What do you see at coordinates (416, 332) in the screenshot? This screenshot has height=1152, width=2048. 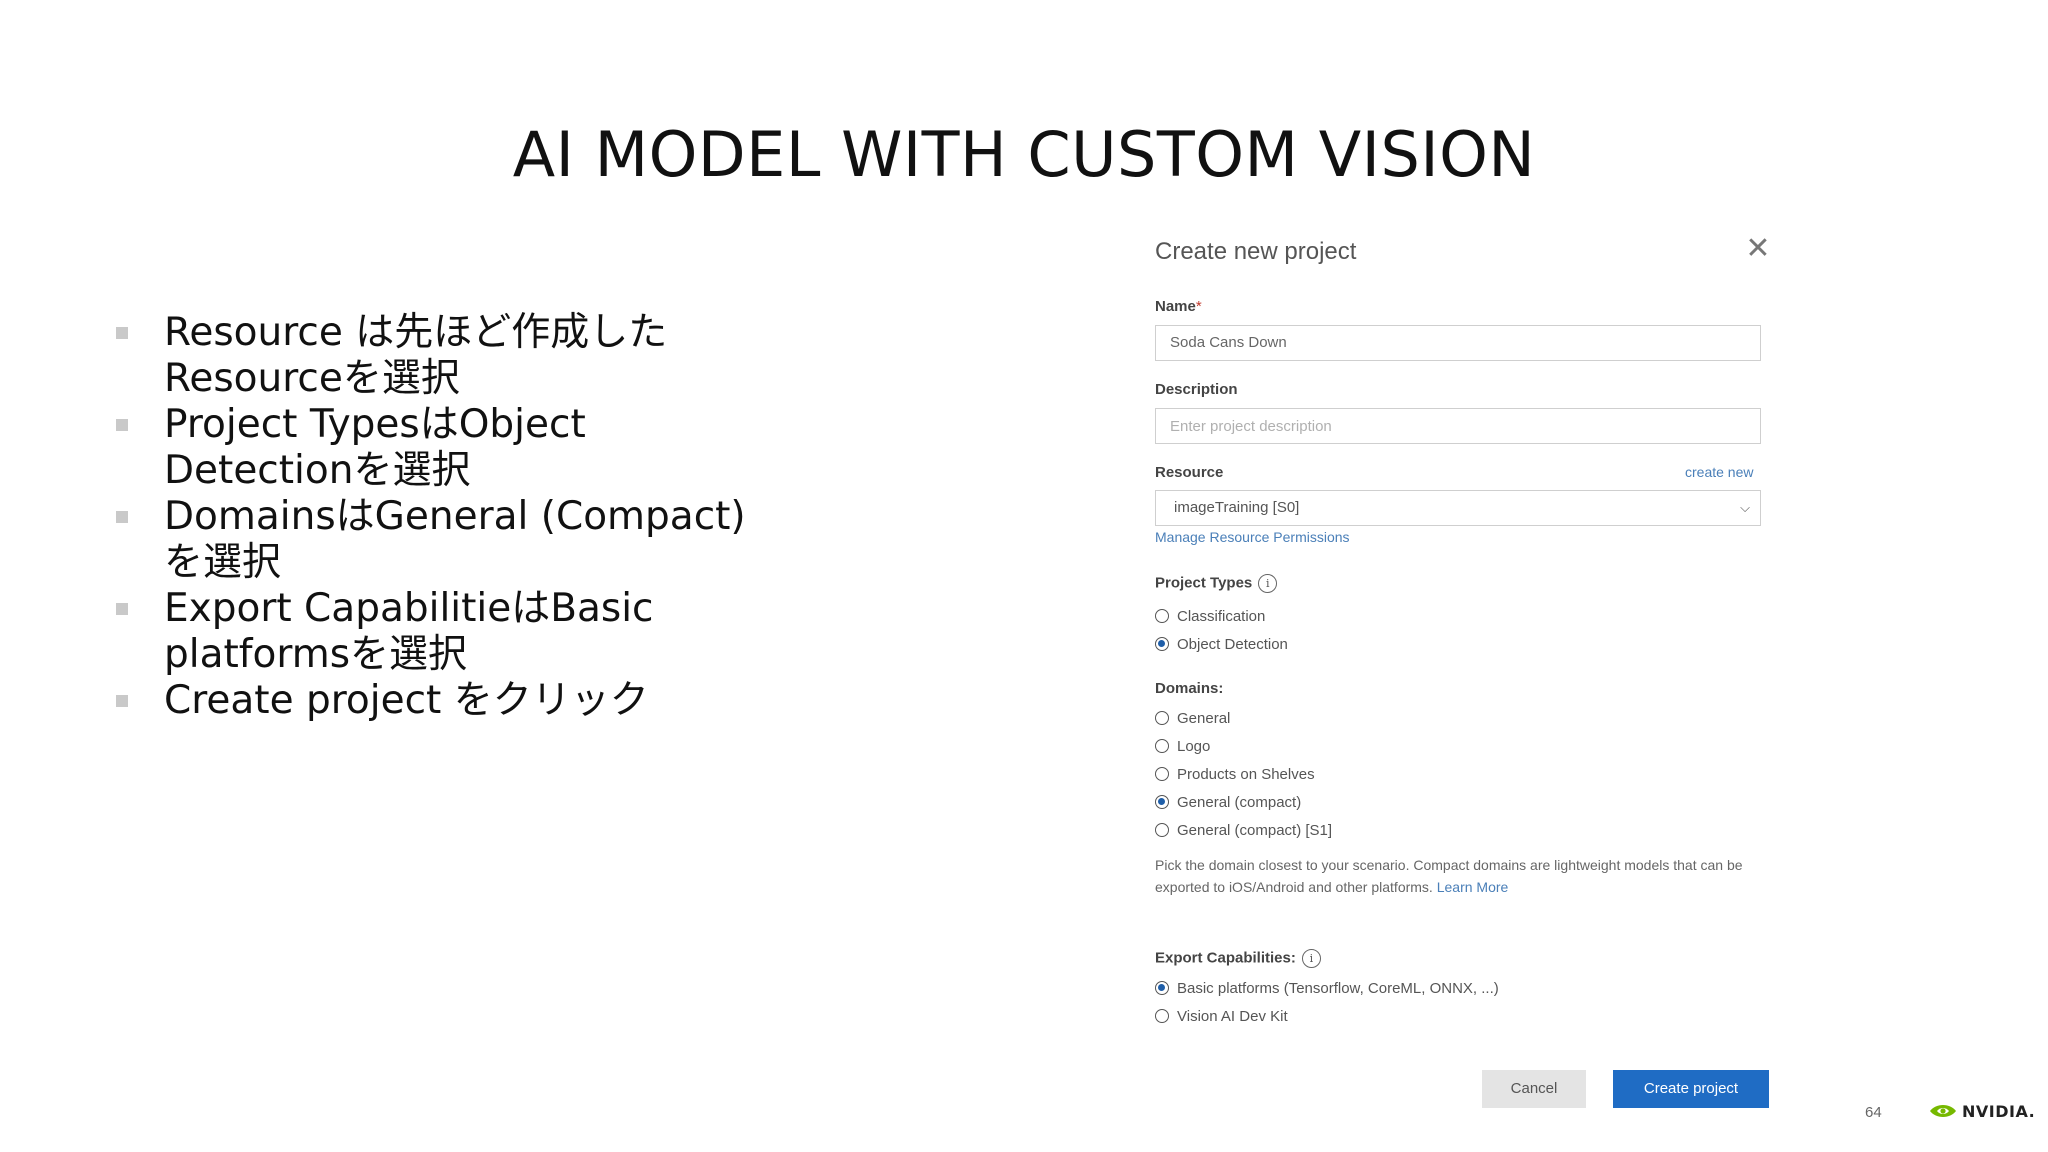 I see `bullet-line: Resource は先ほど作成した` at bounding box center [416, 332].